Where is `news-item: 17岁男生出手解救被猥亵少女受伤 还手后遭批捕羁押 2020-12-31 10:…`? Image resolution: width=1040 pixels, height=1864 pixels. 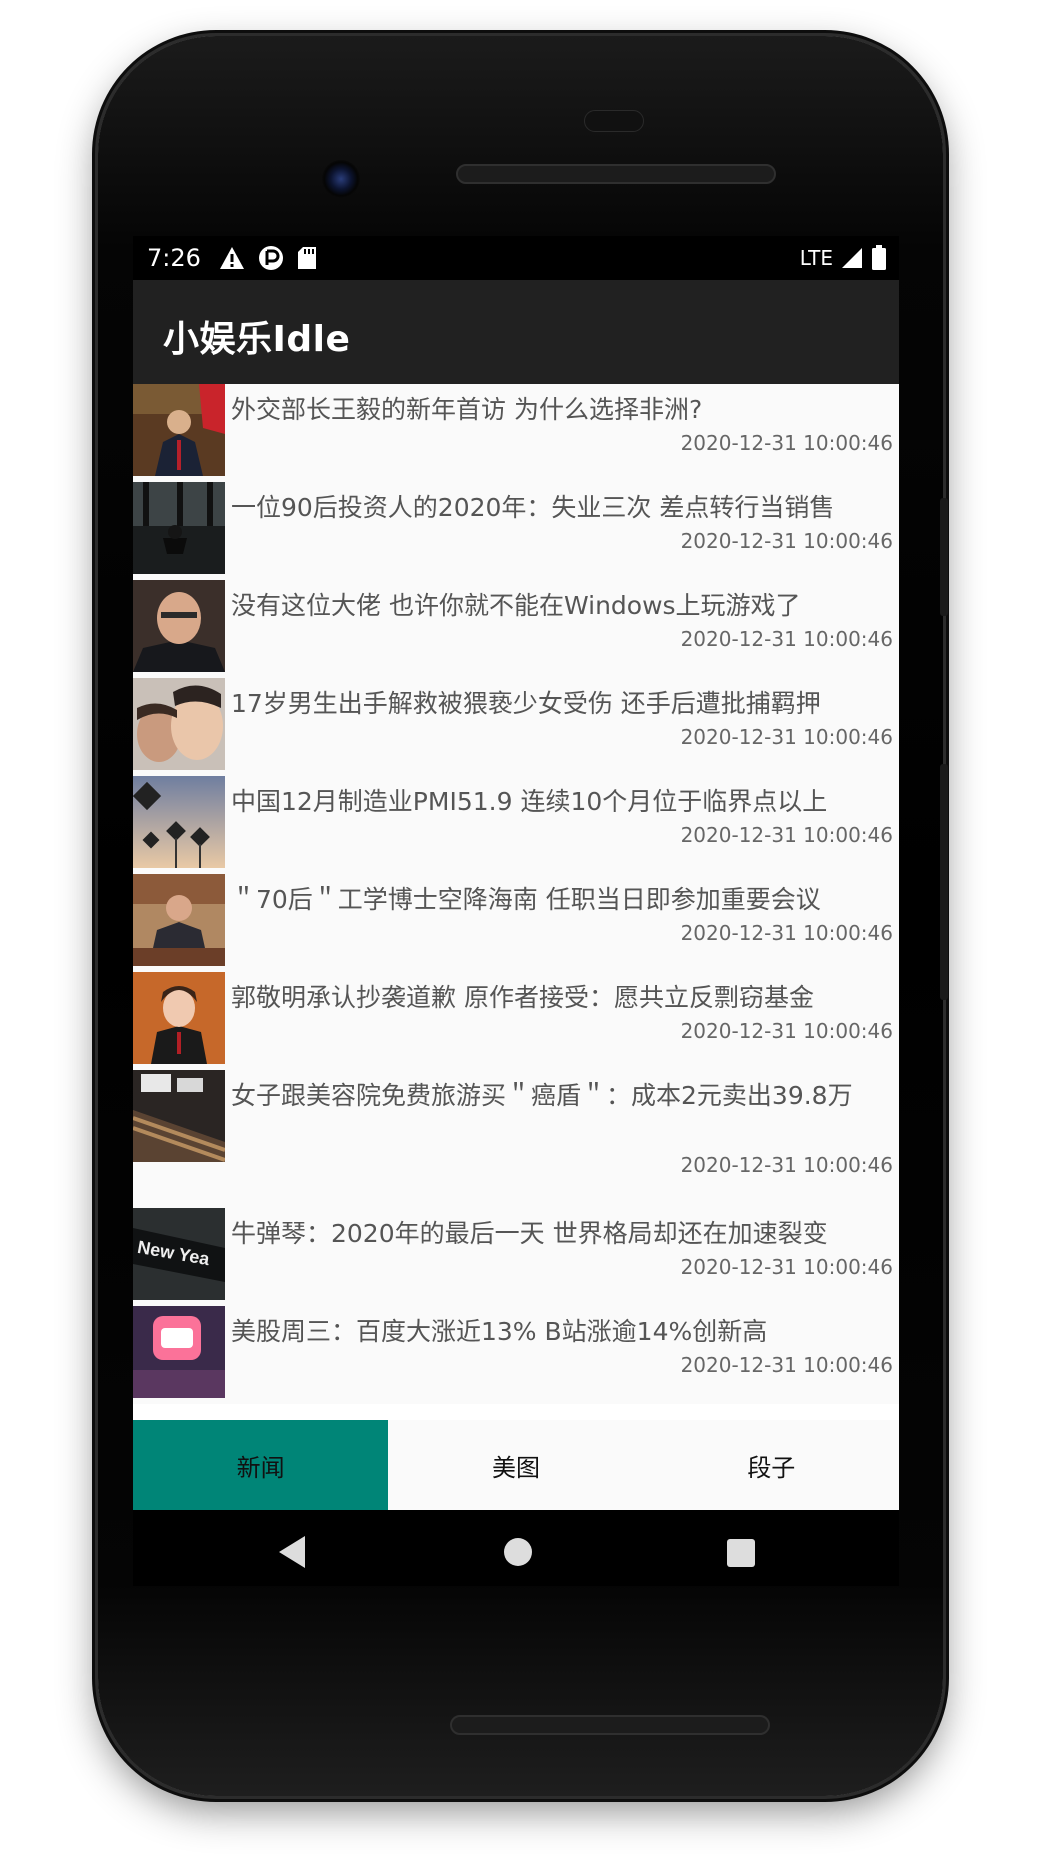
news-item: 17岁男生出手解救被猥亵少女受伤 还手后遭批捕羁押 2020-12-31 10:… is located at coordinates (516, 727).